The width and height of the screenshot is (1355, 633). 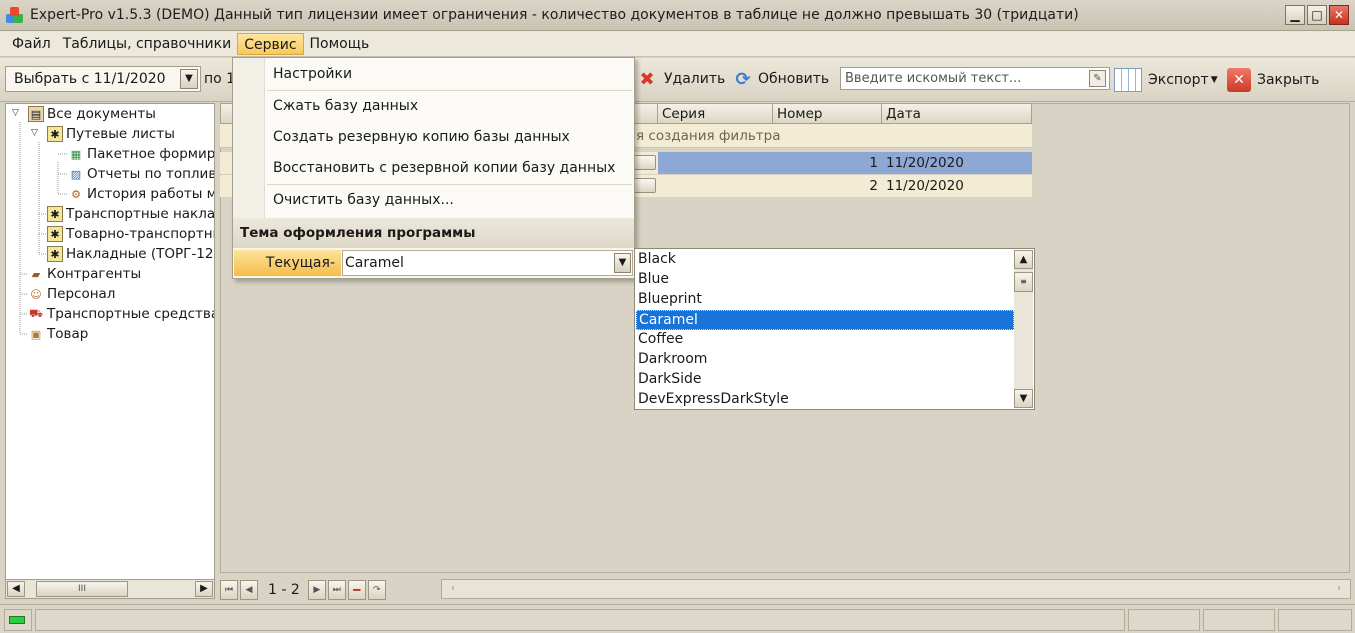 I want to click on menu-item-compress-db: Сжать базу данных, so click(x=345, y=106).